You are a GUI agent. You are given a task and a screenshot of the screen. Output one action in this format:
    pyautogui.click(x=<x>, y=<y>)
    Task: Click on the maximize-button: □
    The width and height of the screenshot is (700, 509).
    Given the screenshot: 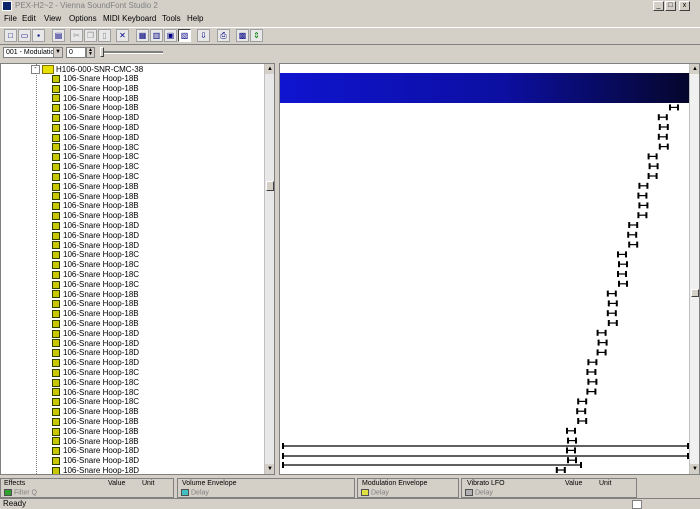 What is the action you would take?
    pyautogui.click(x=670, y=6)
    